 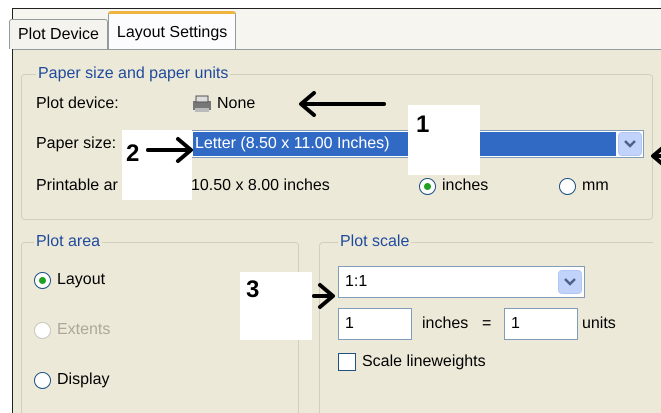 I want to click on callout-tooltip: 3, so click(x=276, y=306).